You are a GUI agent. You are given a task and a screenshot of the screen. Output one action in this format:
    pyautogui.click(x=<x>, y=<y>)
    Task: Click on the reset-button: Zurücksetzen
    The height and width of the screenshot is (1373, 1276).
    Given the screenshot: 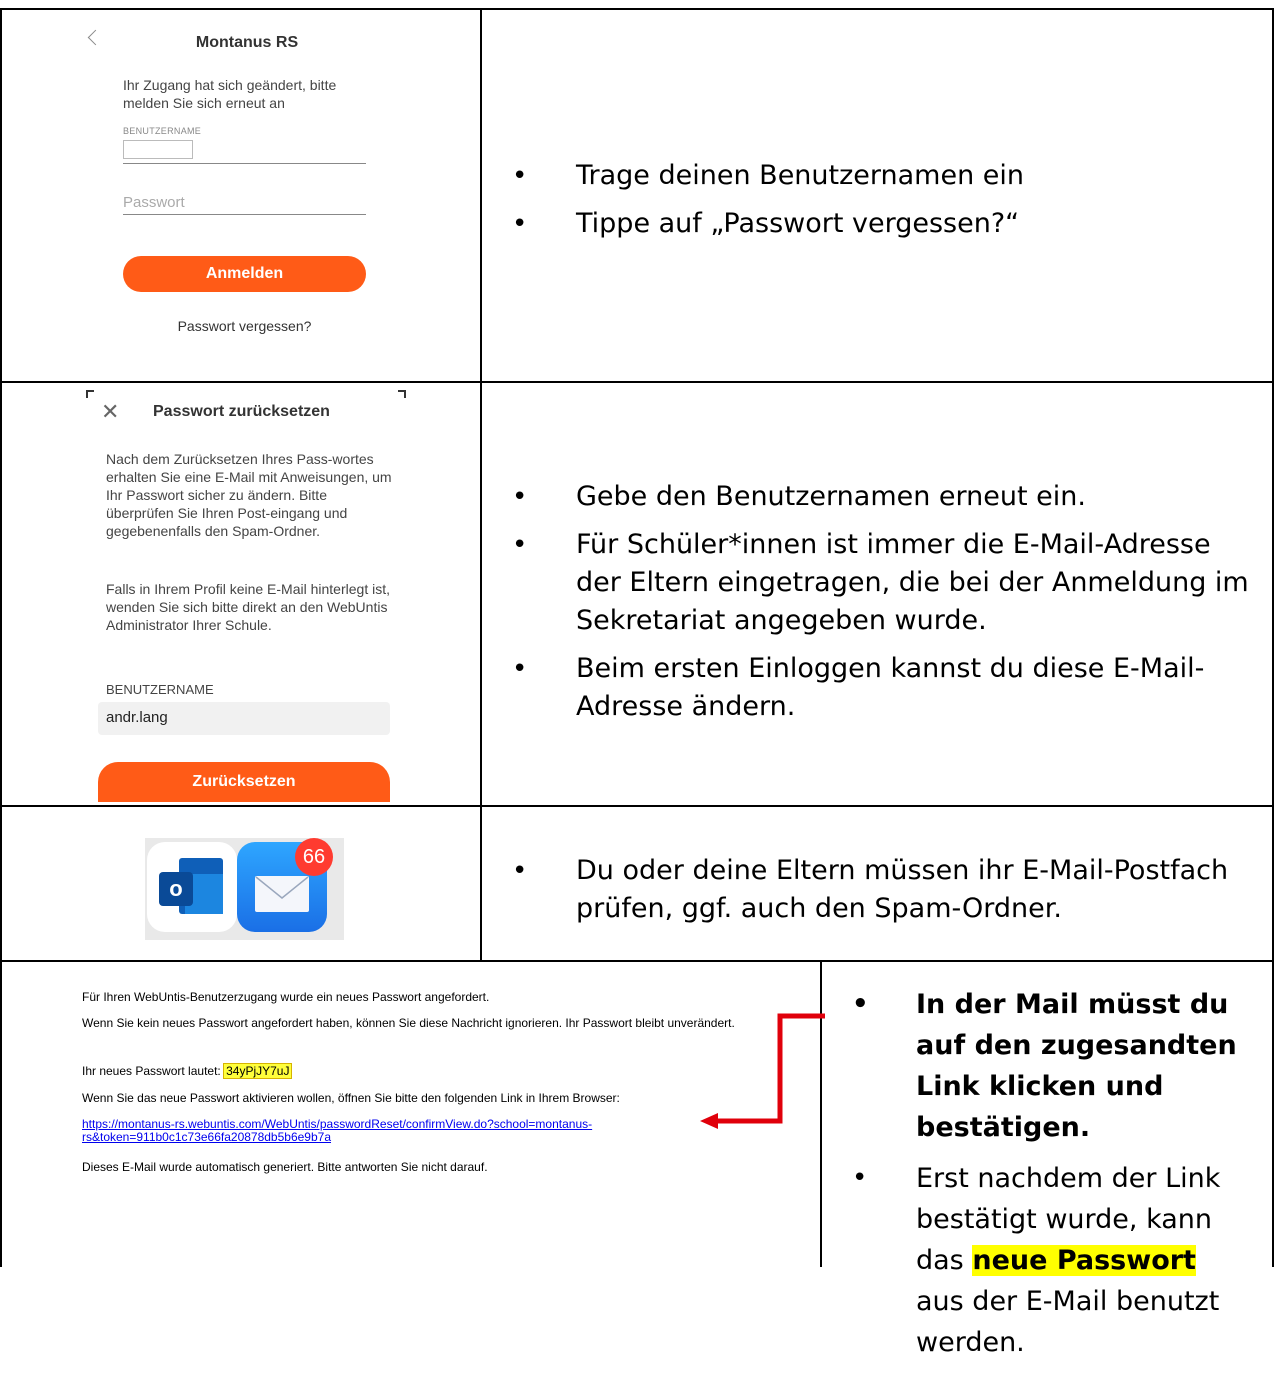 What is the action you would take?
    pyautogui.click(x=244, y=782)
    